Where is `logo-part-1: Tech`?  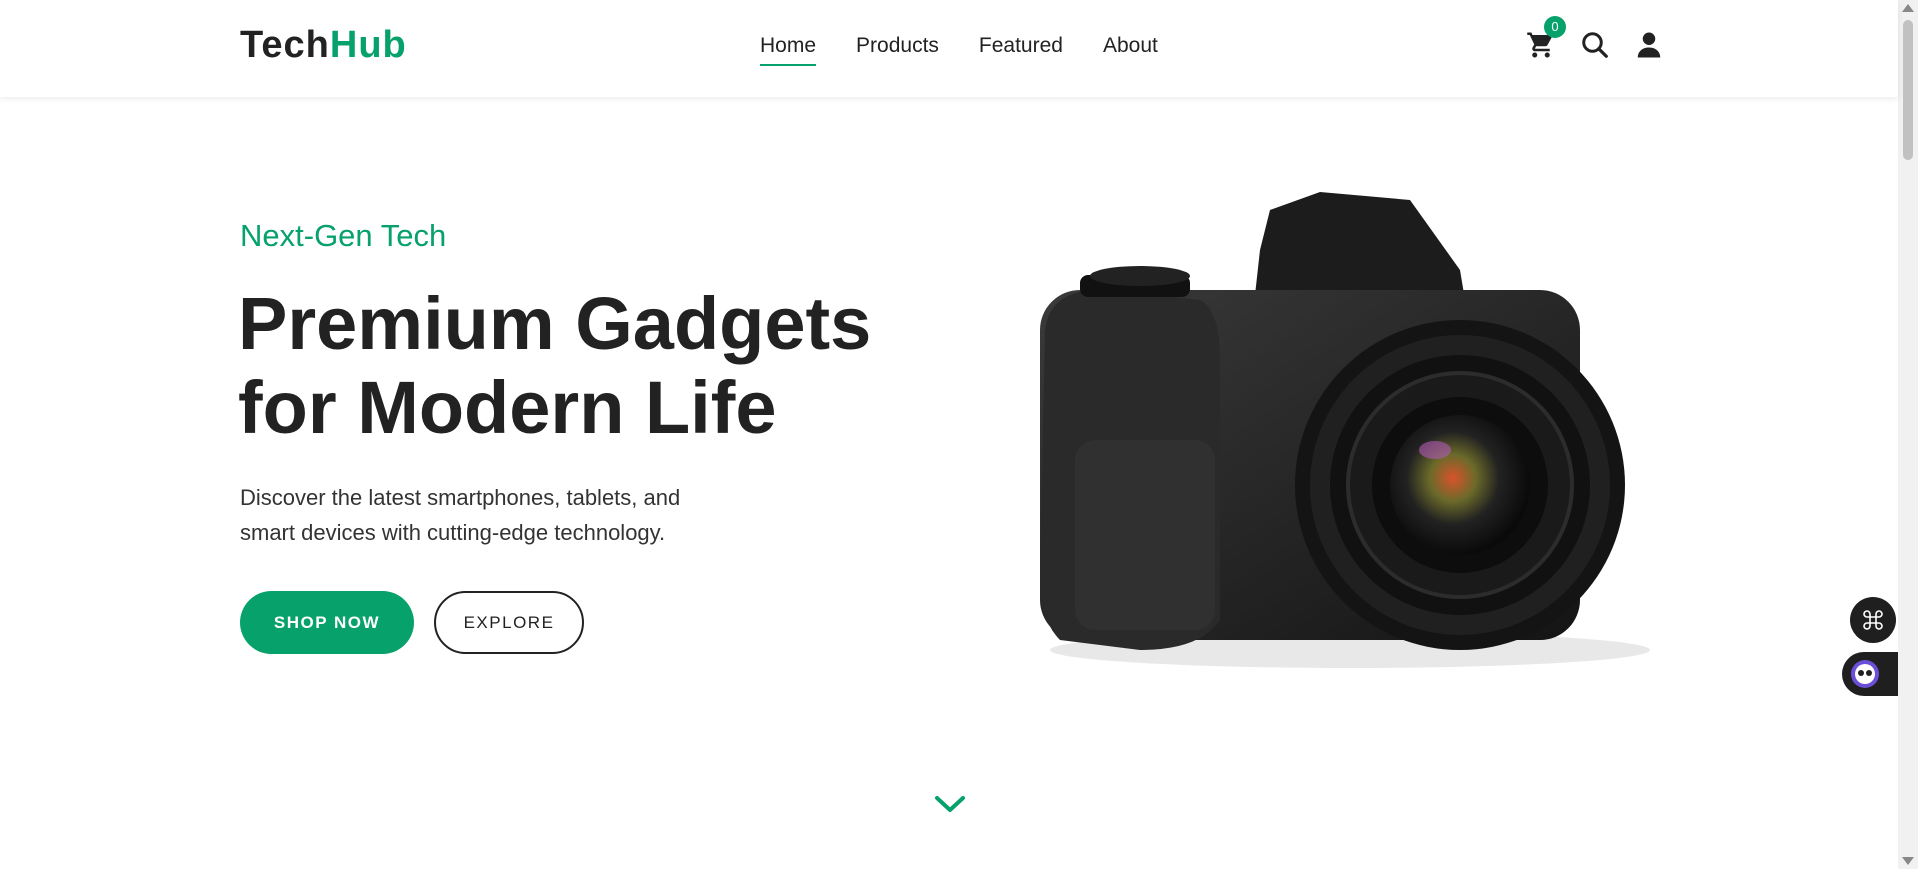
logo-part-1: Tech is located at coordinates (285, 45).